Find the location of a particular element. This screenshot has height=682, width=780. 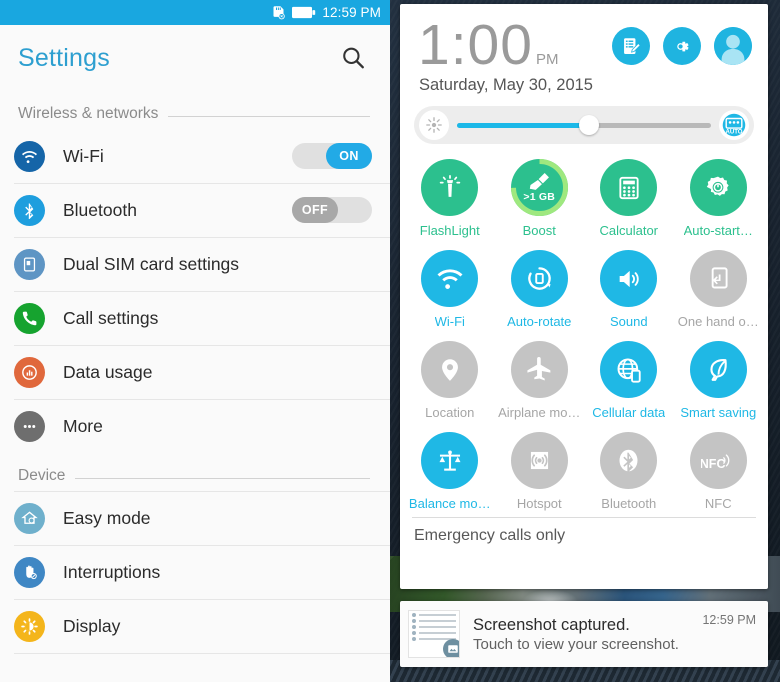

tile-label: Wi-Fi is located at coordinates (449, 322).